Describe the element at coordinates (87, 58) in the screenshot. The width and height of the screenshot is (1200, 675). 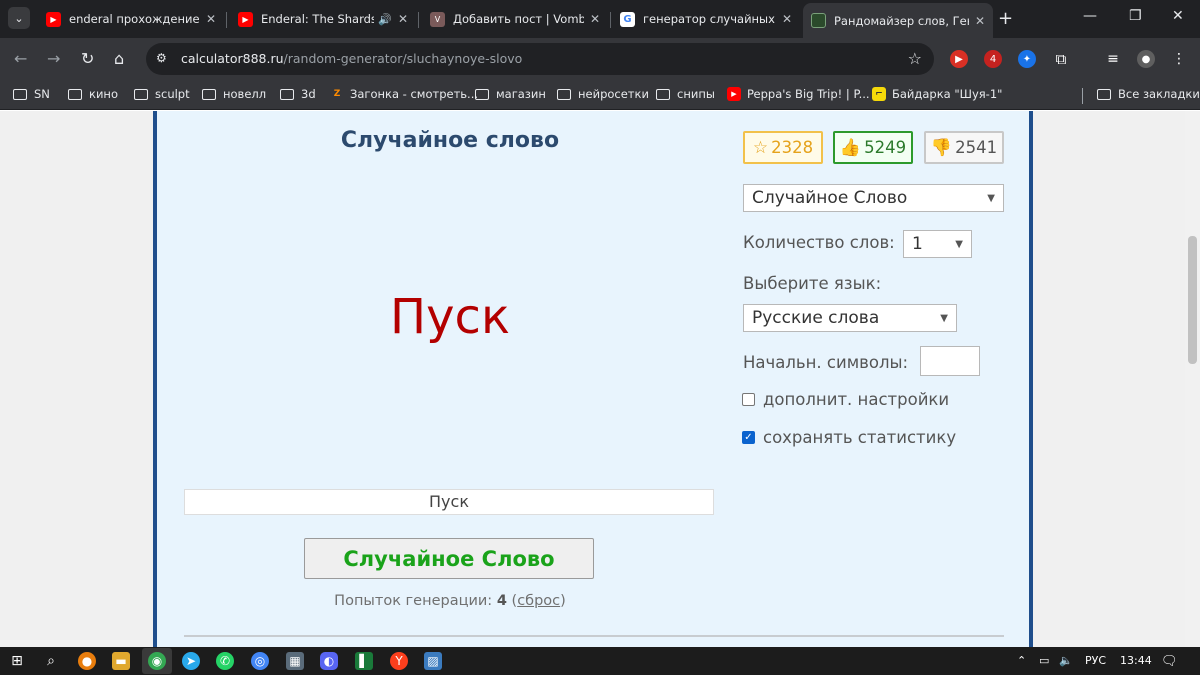
I see `reload-button: ↻` at that location.